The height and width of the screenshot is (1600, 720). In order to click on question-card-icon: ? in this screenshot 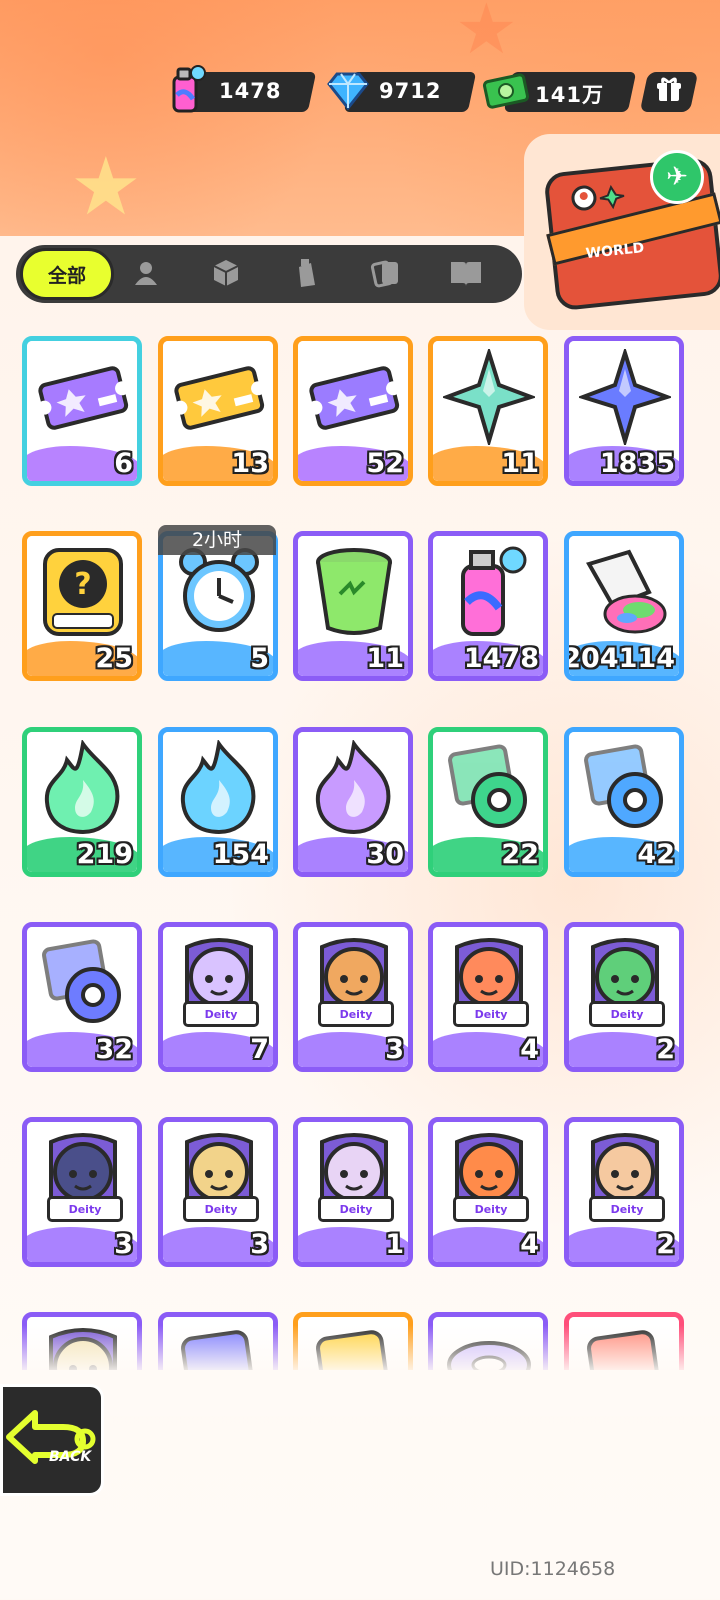, I will do `click(83, 592)`.